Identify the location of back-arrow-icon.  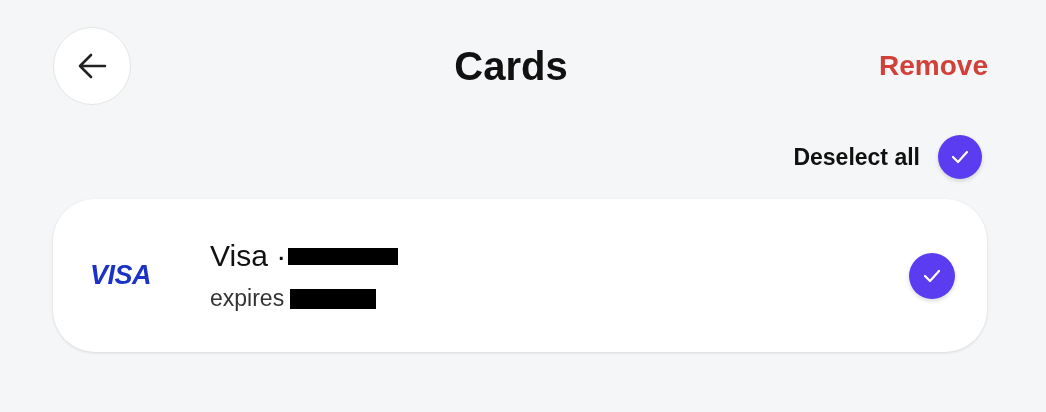
(92, 66).